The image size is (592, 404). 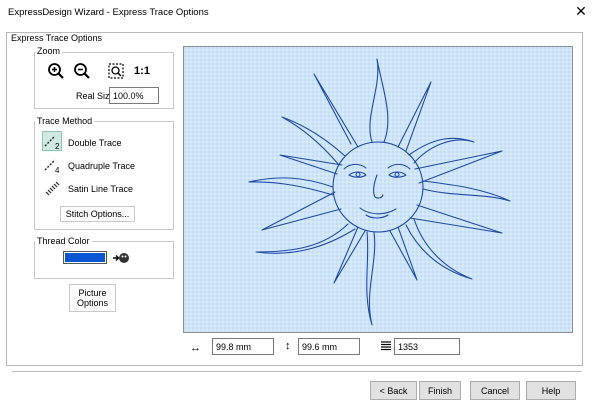 What do you see at coordinates (49, 51) in the screenshot?
I see `zoom-label: Zoom` at bounding box center [49, 51].